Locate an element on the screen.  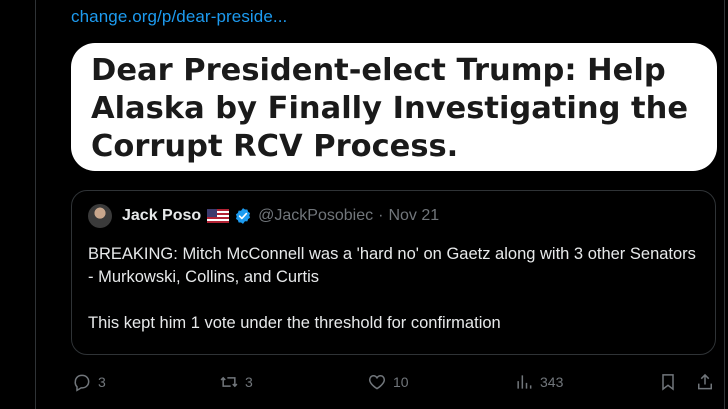
action-bar: 3 3 10 343 is located at coordinates (364, 385).